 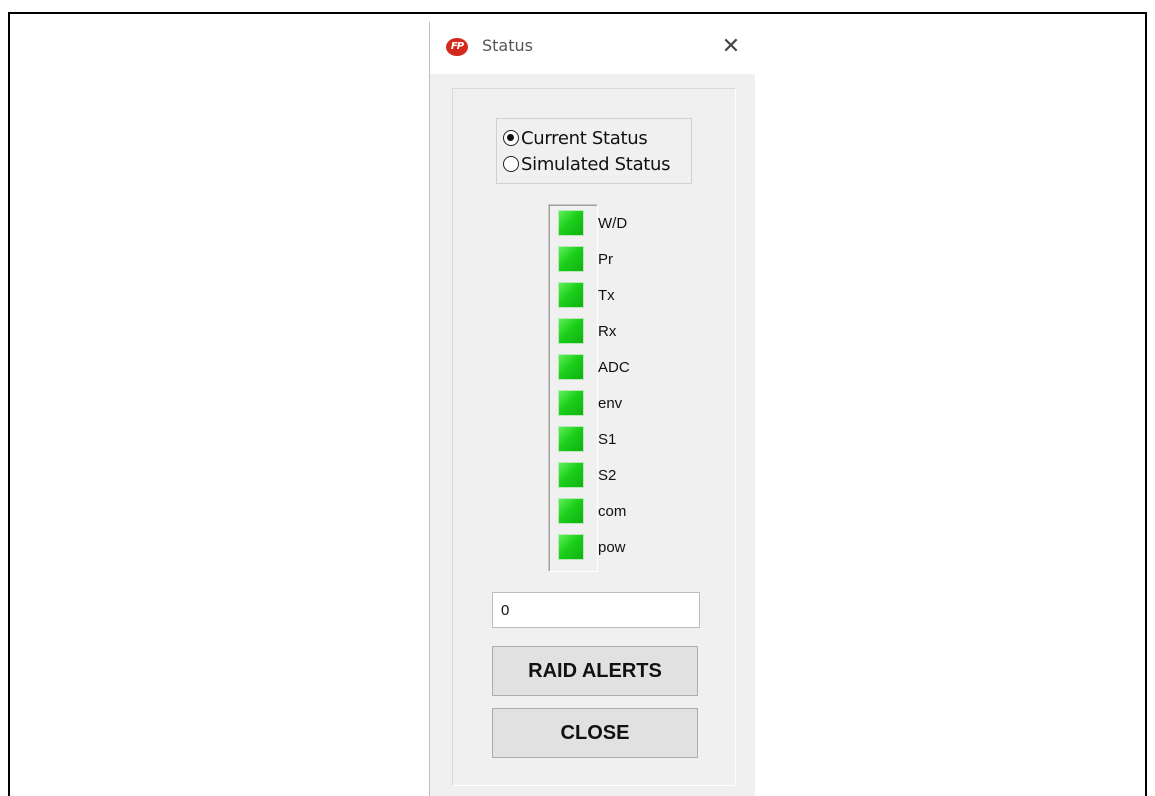 What do you see at coordinates (587, 331) in the screenshot?
I see `indicator-row: Rx` at bounding box center [587, 331].